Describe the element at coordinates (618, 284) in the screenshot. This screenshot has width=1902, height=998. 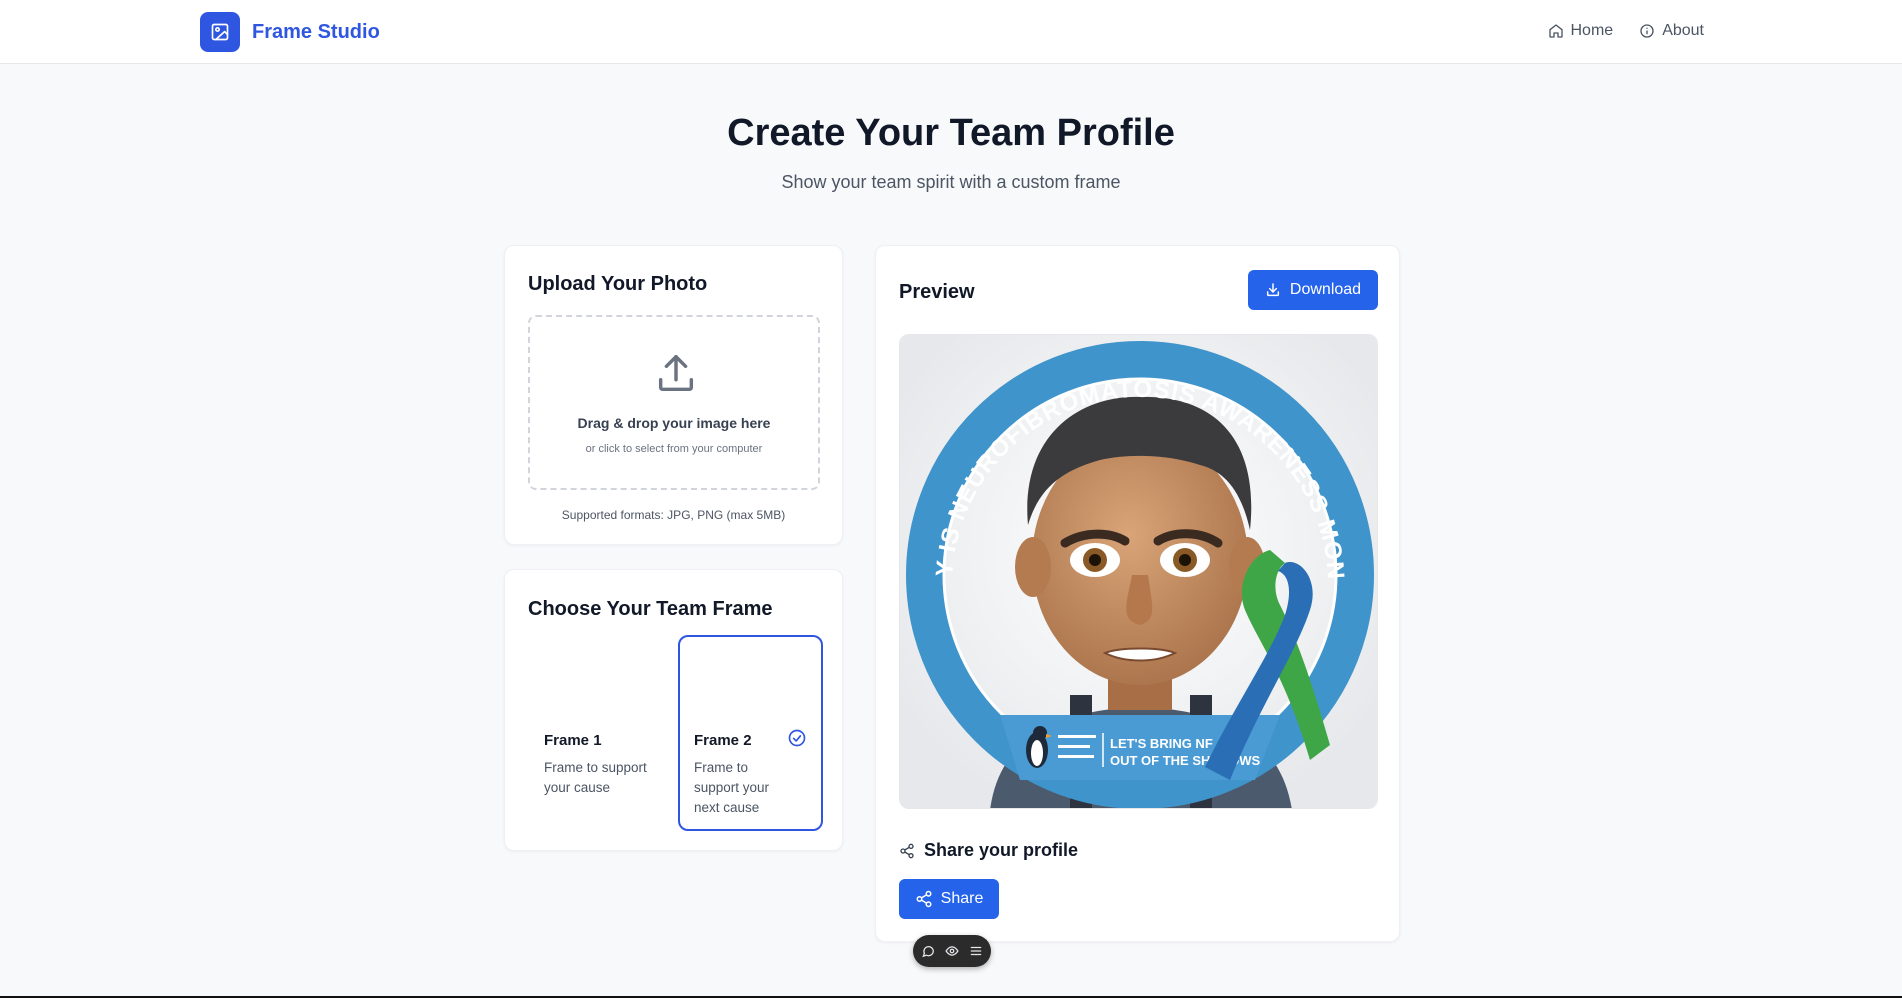
I see `upload-title: Upload Your Photo` at that location.